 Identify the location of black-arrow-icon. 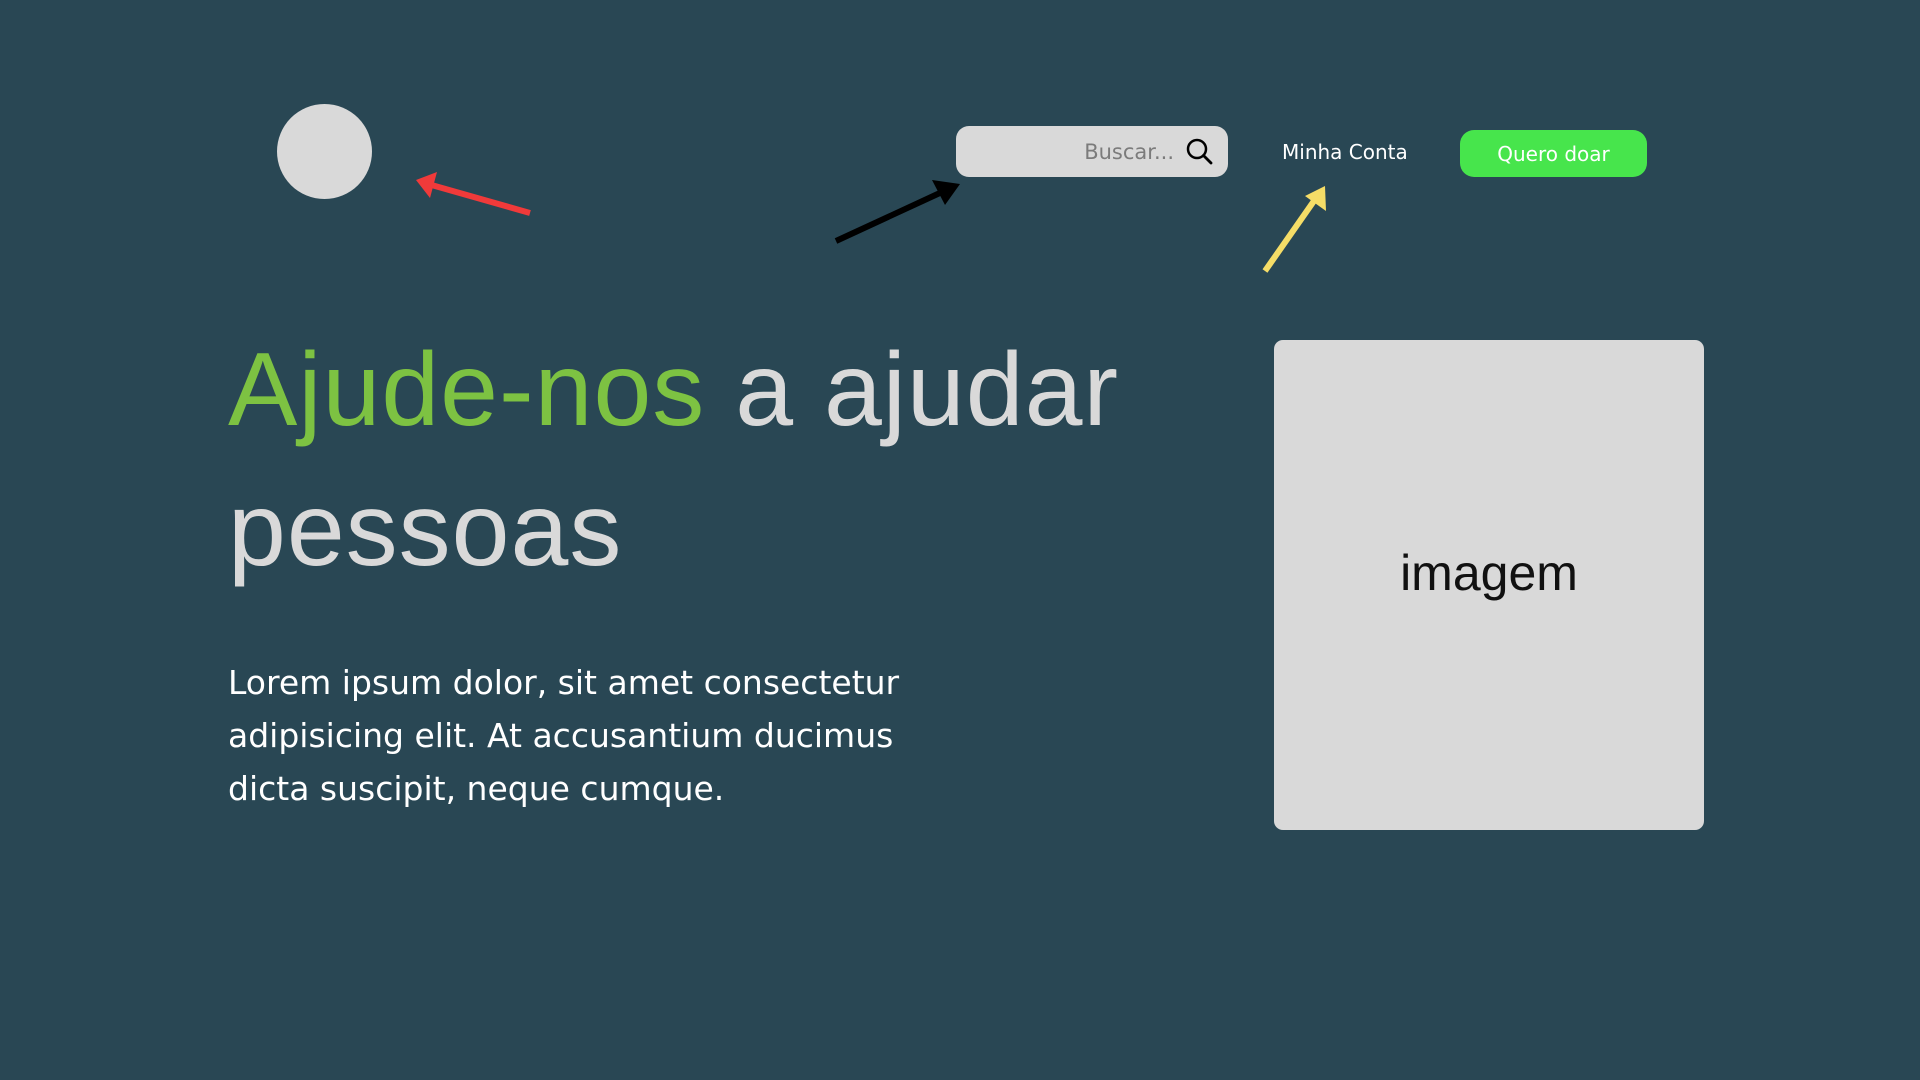
(897, 212).